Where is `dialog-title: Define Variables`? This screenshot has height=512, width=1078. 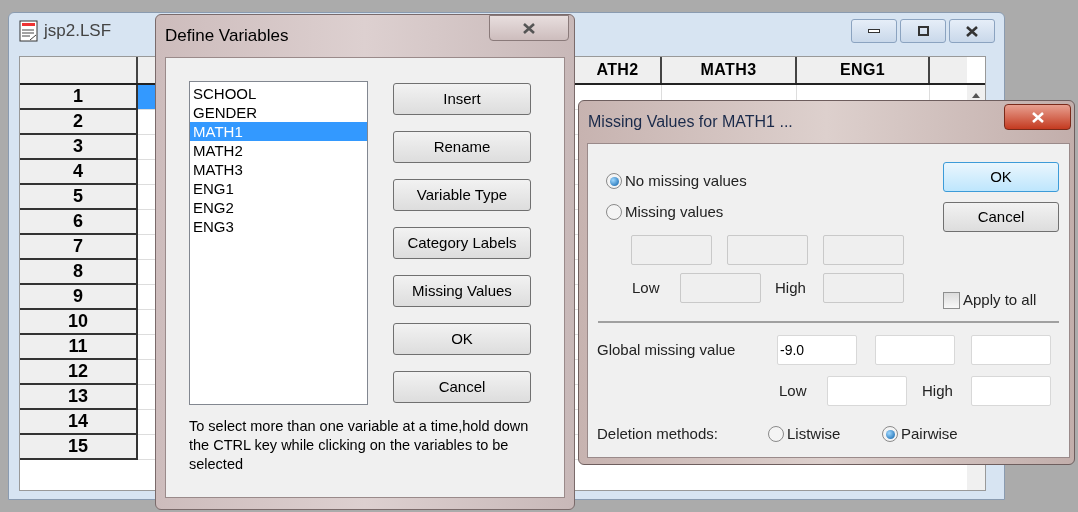 dialog-title: Define Variables is located at coordinates (227, 36).